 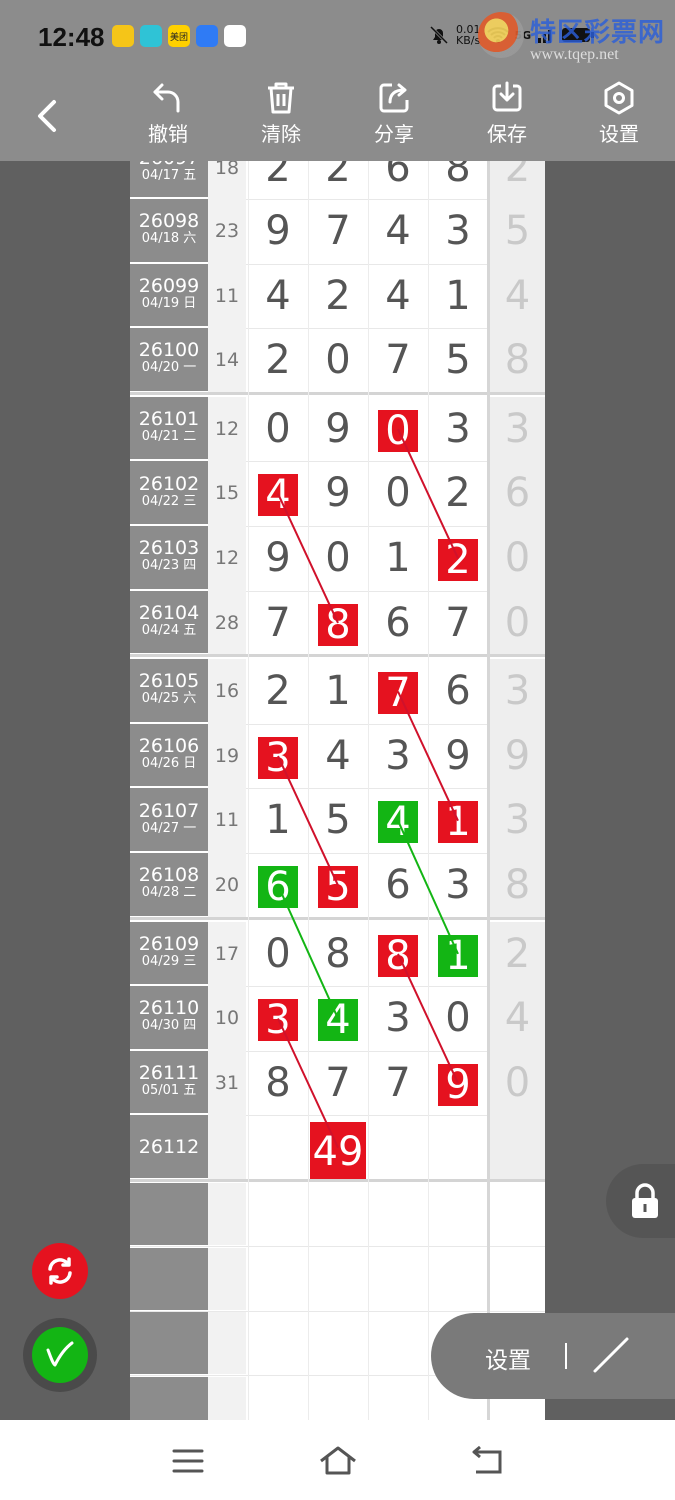 What do you see at coordinates (611, 1355) in the screenshot?
I see `line-draw-icon` at bounding box center [611, 1355].